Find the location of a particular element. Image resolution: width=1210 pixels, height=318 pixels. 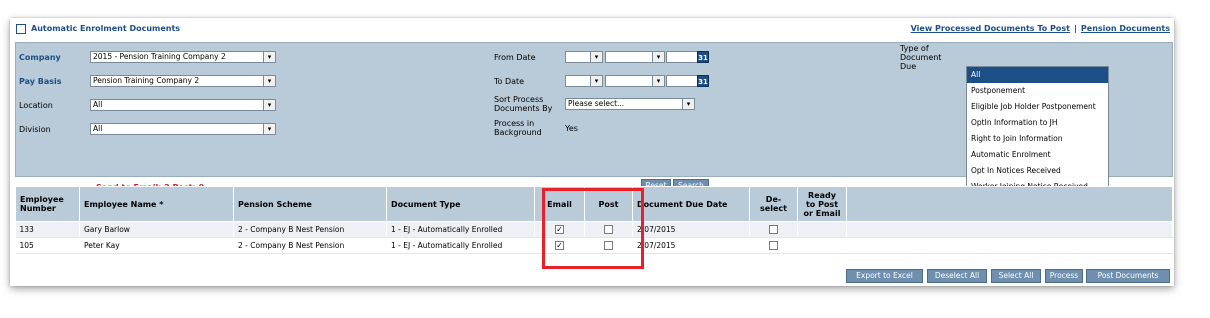

location-label: Location is located at coordinates (36, 105).